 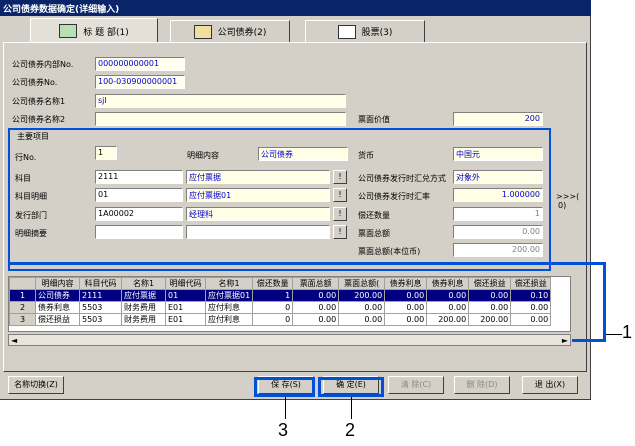 What do you see at coordinates (139, 177) in the screenshot?
I see `account-code-field: 2111` at bounding box center [139, 177].